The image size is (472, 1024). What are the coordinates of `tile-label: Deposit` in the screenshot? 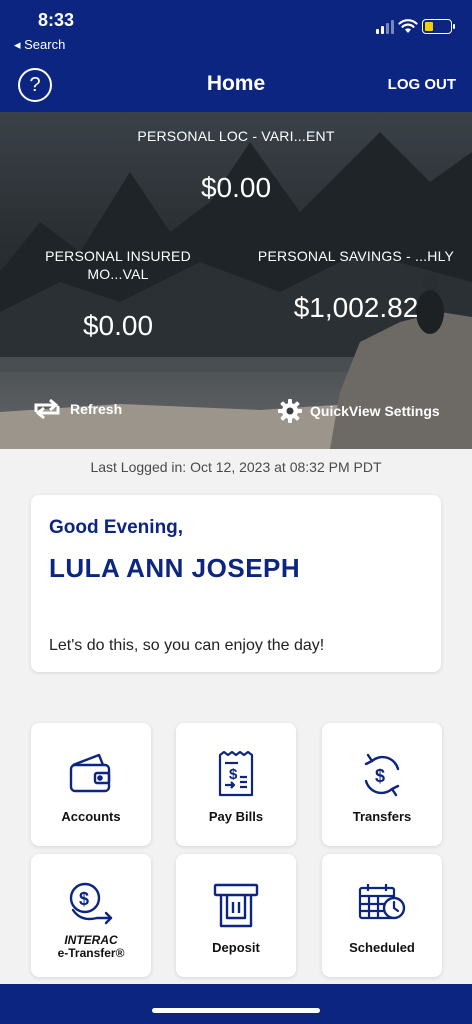 It's located at (236, 947).